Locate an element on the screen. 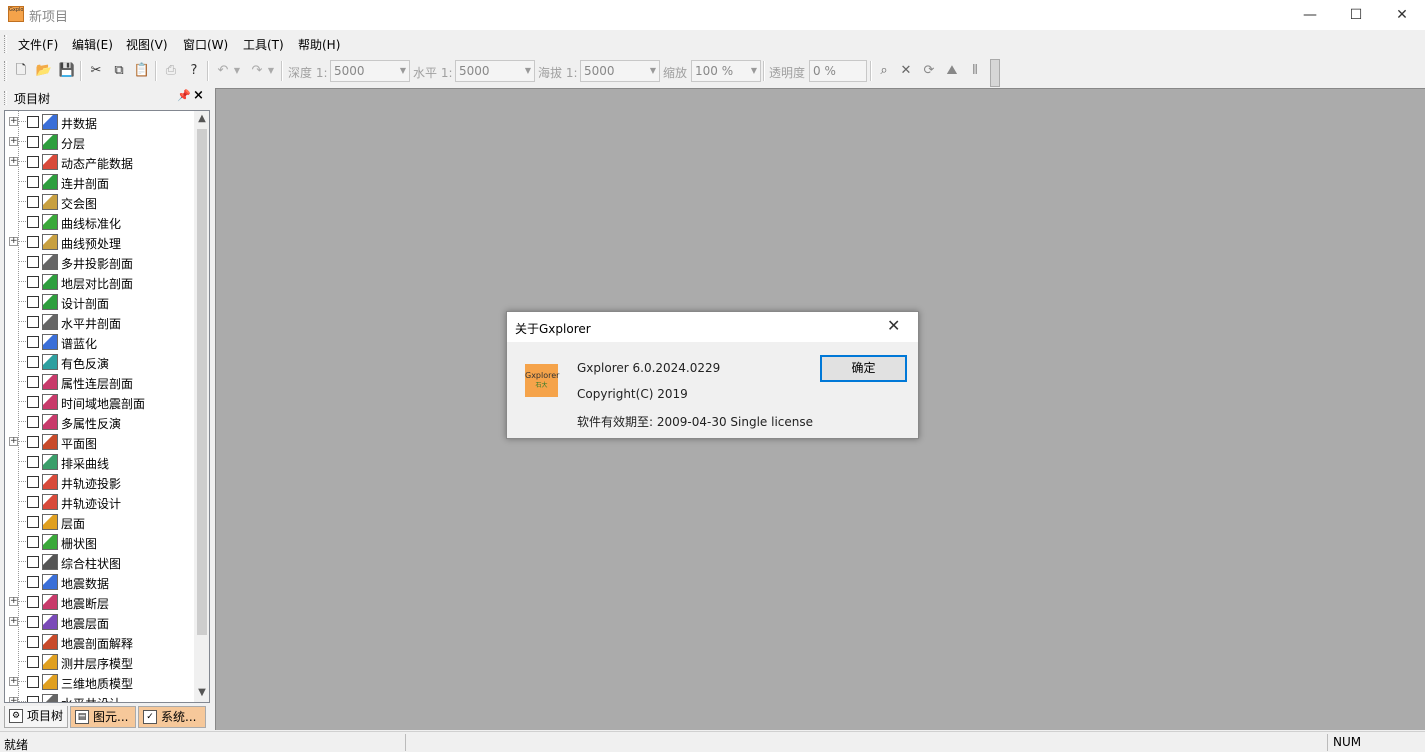  scroll-thumb is located at coordinates (202, 382).